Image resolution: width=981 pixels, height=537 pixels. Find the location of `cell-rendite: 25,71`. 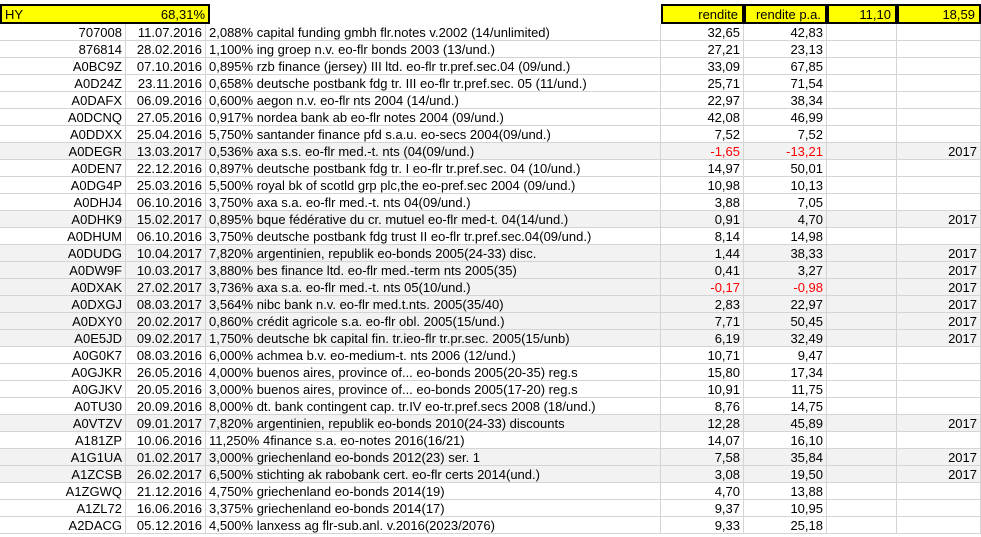

cell-rendite: 25,71 is located at coordinates (702, 83).